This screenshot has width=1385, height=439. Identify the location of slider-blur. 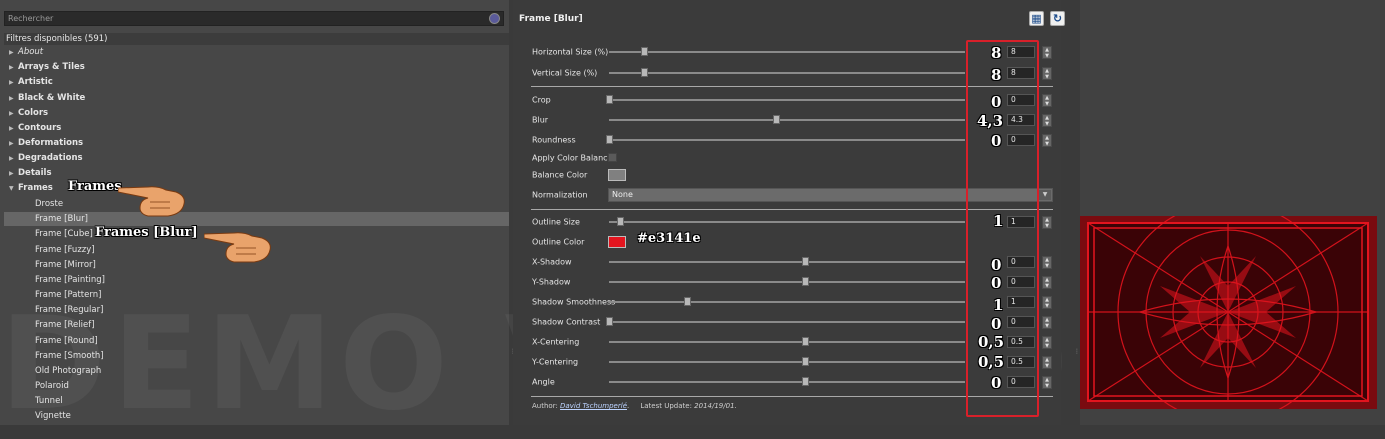
(787, 119).